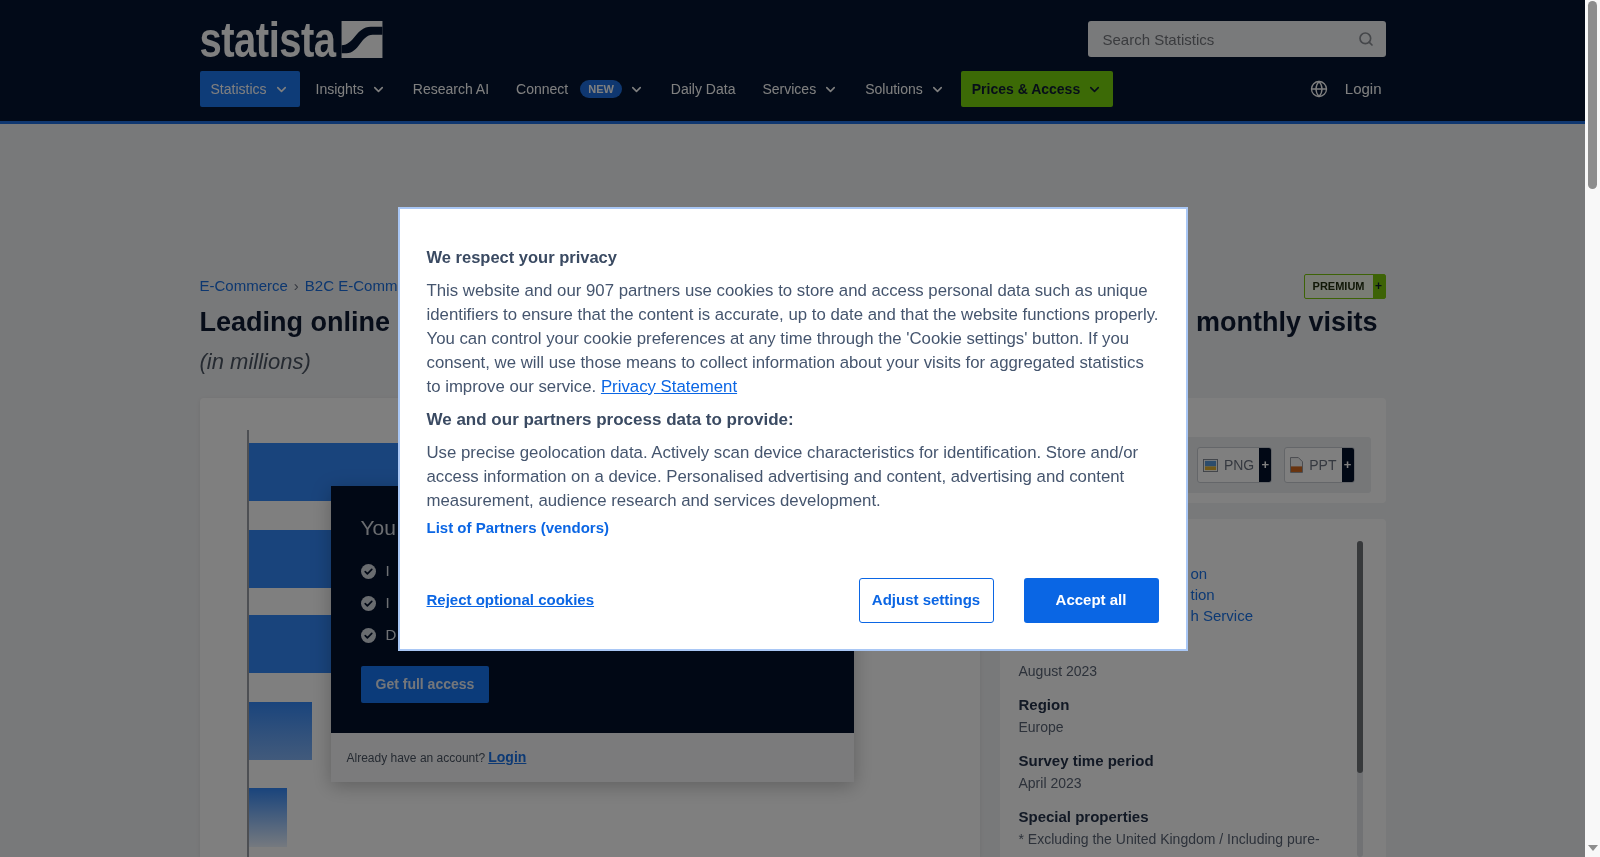 The height and width of the screenshot is (857, 1600). I want to click on breadcrumb-link: E-Commerce, so click(243, 286).